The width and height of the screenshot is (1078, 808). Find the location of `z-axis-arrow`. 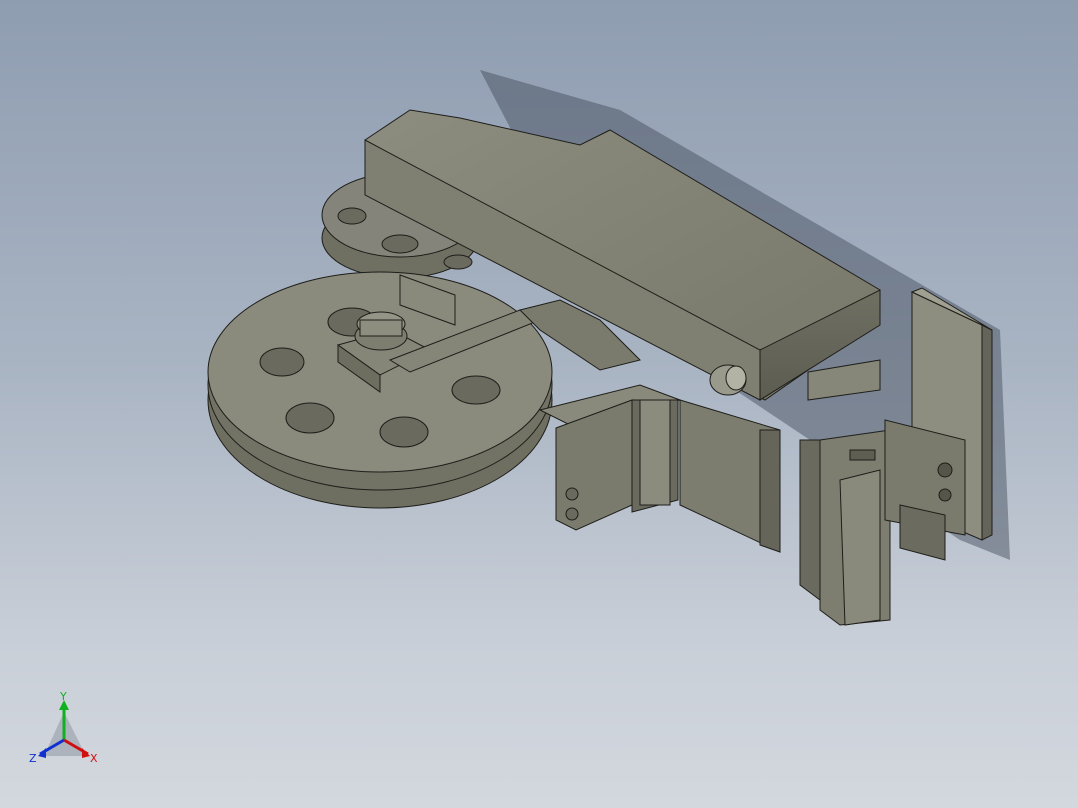

z-axis-arrow is located at coordinates (42, 753).